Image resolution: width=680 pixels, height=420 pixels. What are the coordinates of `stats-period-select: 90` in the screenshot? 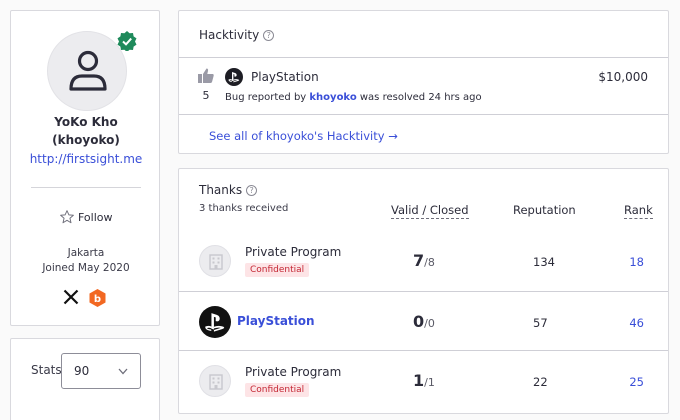 It's located at (101, 371).